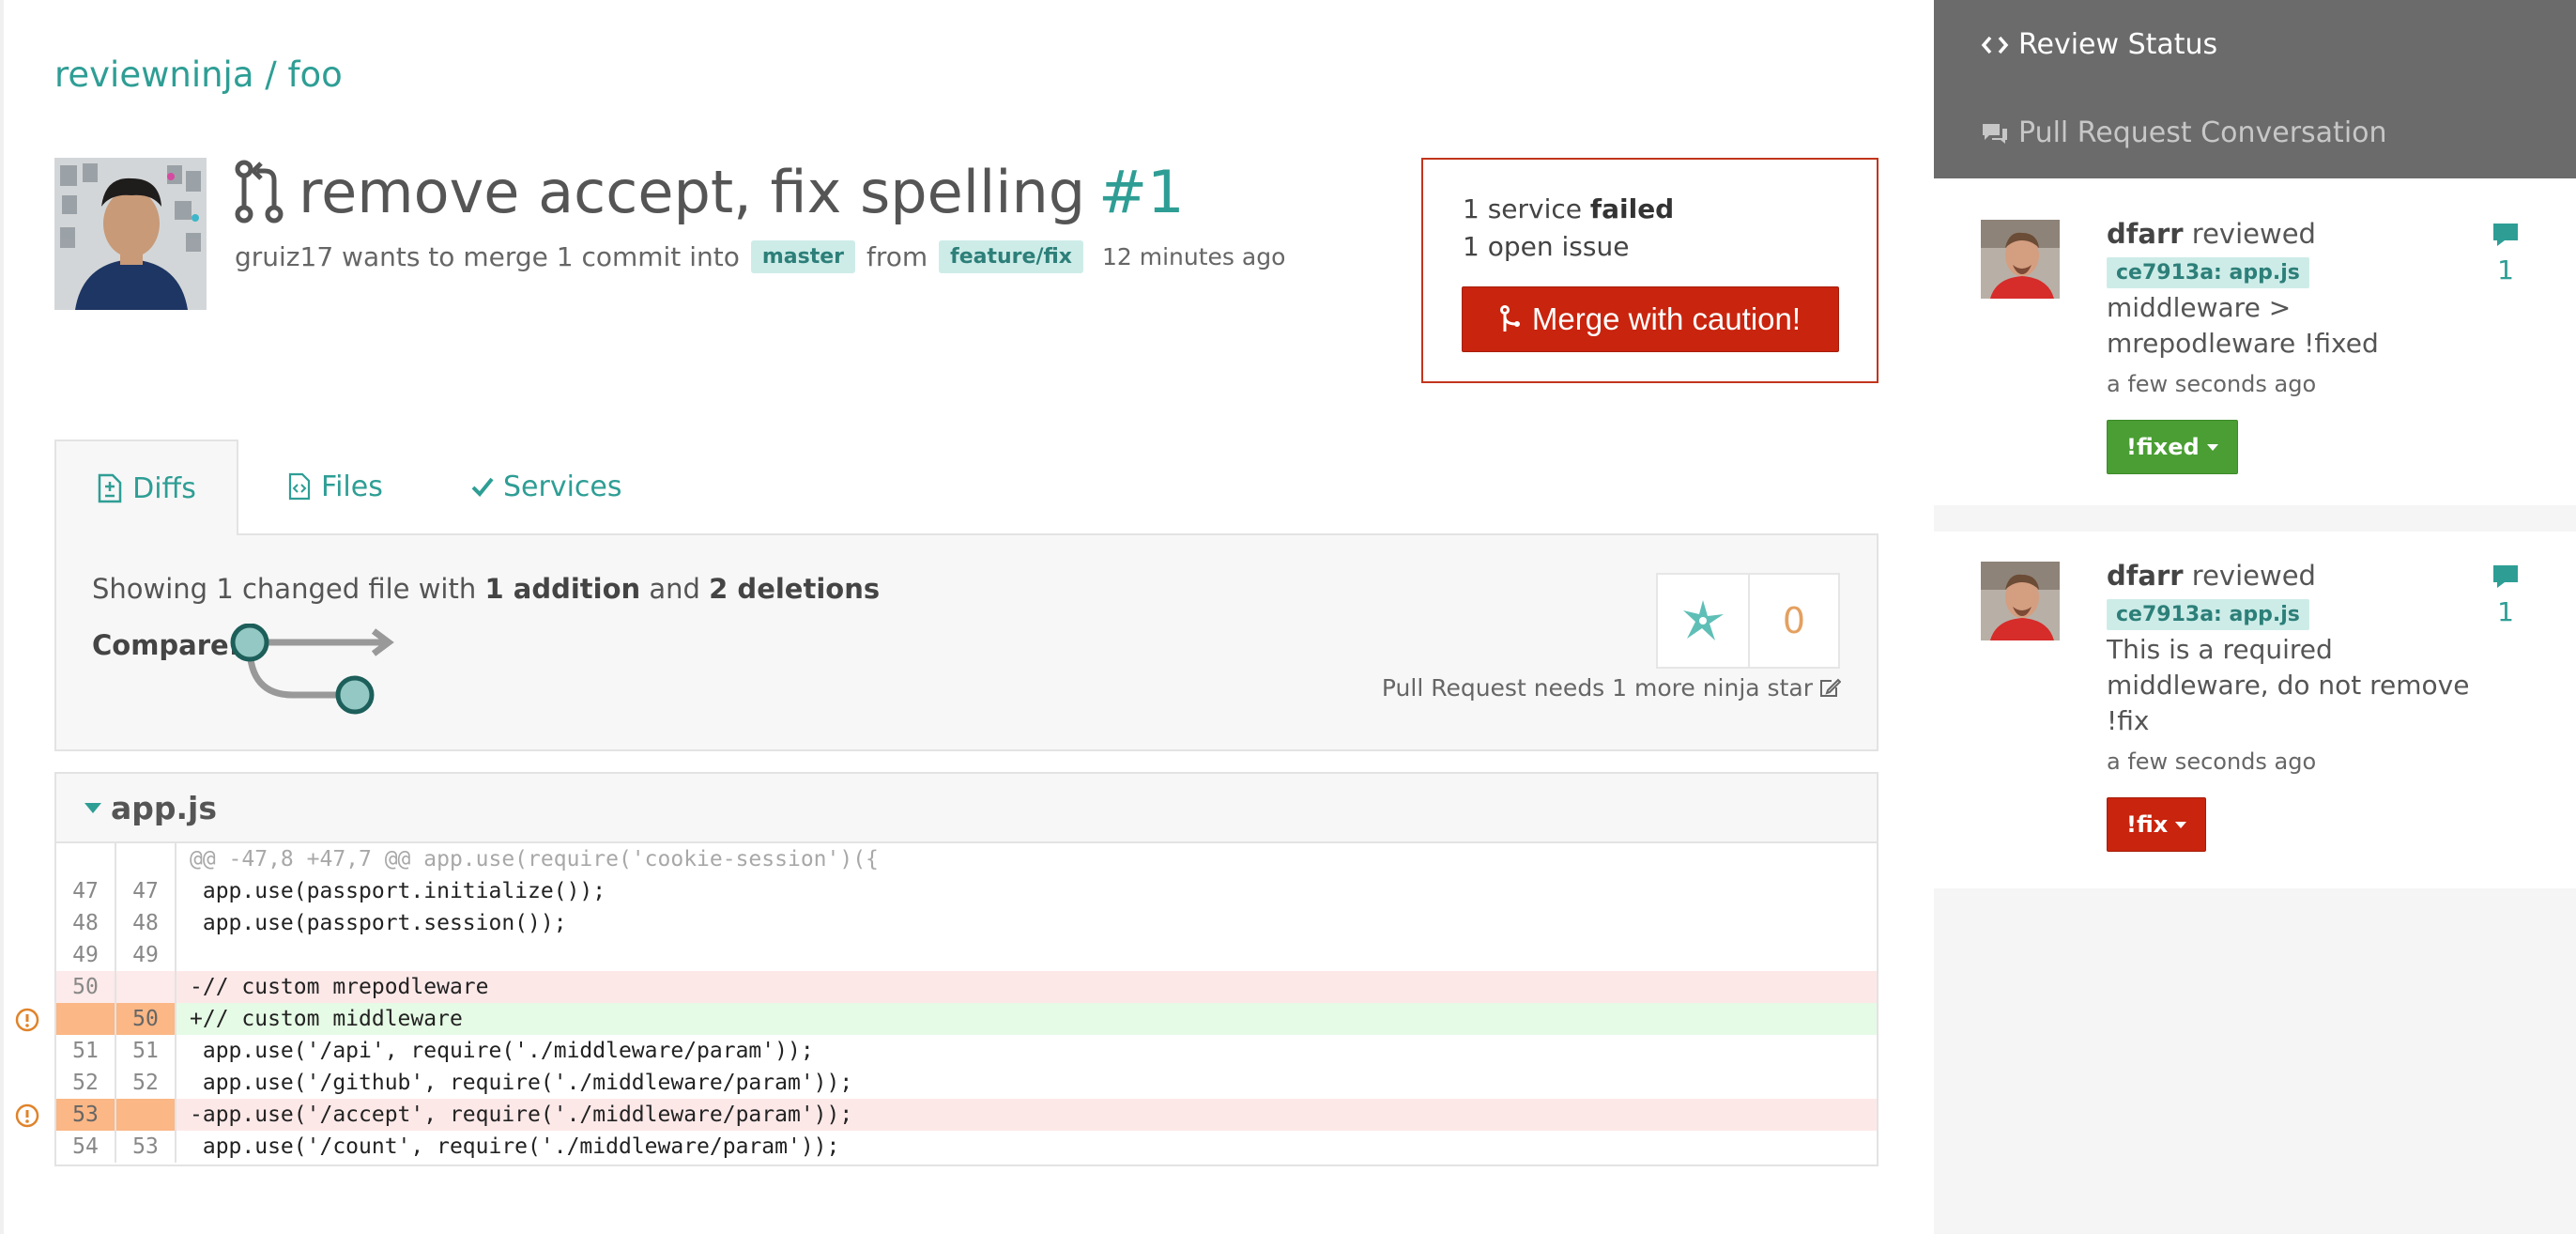  I want to click on tab-diffs-label: Diffs, so click(164, 488).